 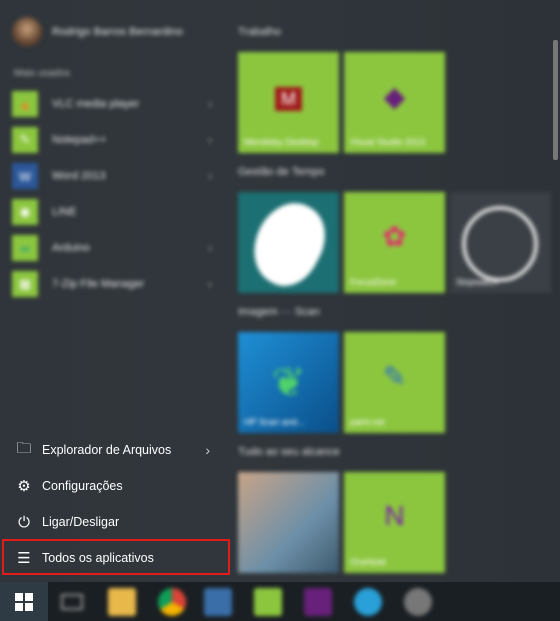 I want to click on gear-icon: ⚙, so click(x=24, y=486).